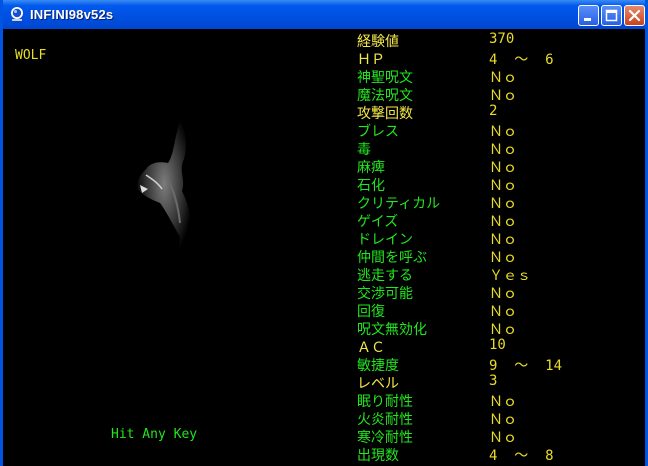 The width and height of the screenshot is (648, 466). What do you see at coordinates (497, 345) in the screenshot?
I see `stat-value: 10` at bounding box center [497, 345].